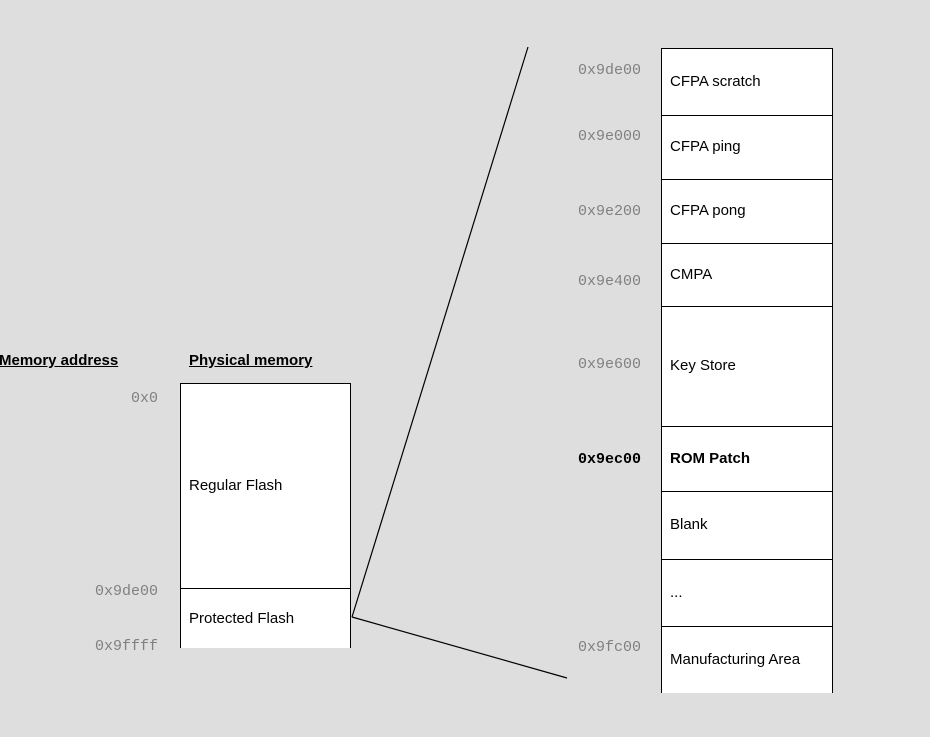  Describe the element at coordinates (705, 147) in the screenshot. I see `detail-segment-label: CFPA ping` at that location.